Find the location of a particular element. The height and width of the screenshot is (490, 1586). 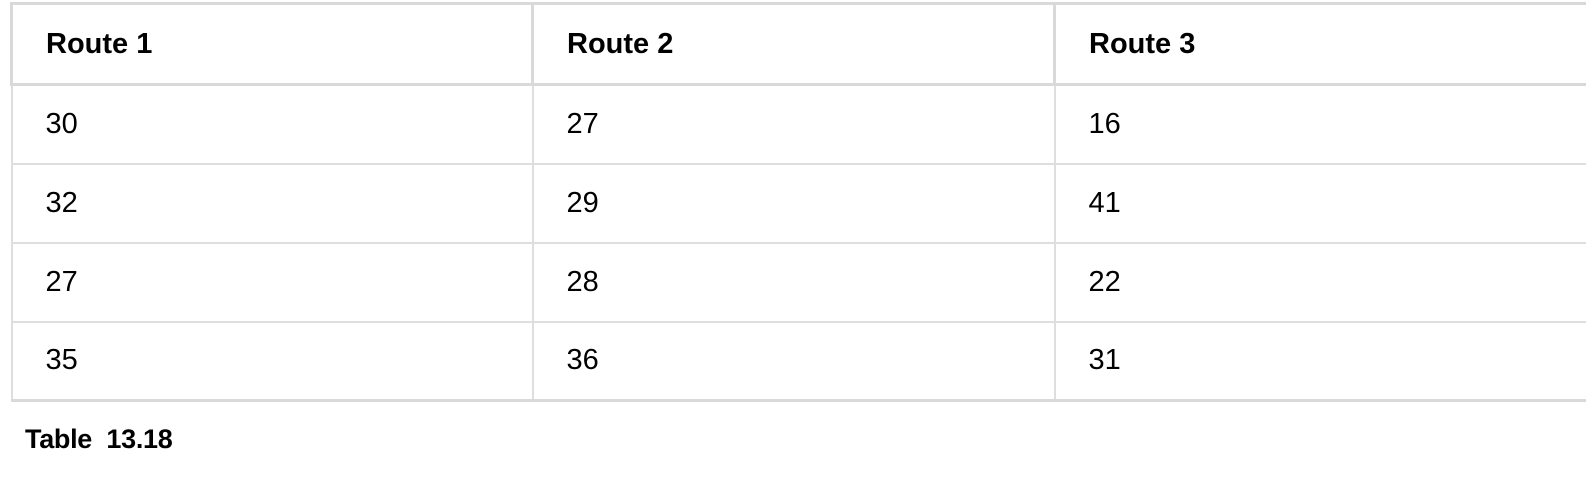

table-cell: 30 is located at coordinates (272, 124).